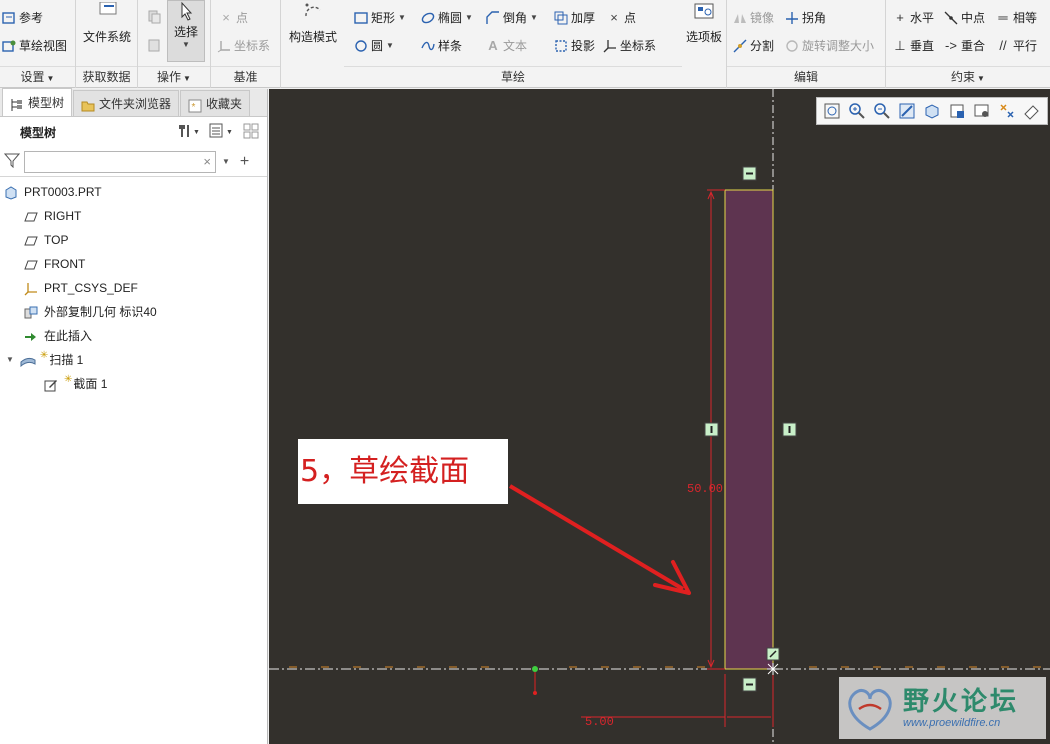 The image size is (1050, 744). I want to click on reference-button: 参考, so click(22, 18).